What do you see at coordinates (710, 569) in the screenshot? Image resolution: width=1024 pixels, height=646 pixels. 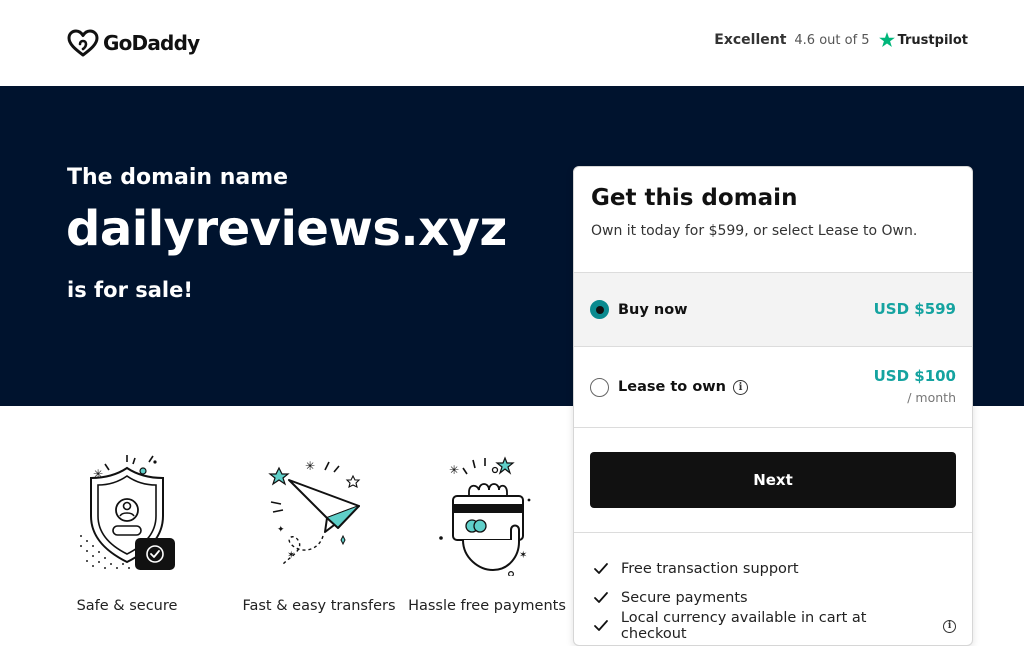 I see `benefit-label: Free transaction support` at bounding box center [710, 569].